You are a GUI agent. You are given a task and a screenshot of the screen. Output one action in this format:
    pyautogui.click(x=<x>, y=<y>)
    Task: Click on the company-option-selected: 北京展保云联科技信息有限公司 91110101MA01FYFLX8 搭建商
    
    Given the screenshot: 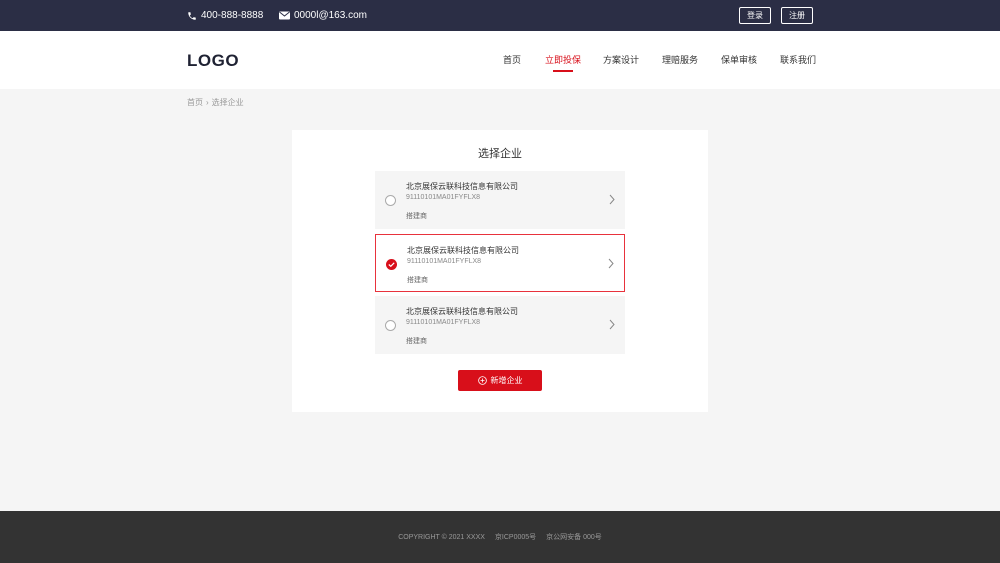 What is the action you would take?
    pyautogui.click(x=500, y=263)
    